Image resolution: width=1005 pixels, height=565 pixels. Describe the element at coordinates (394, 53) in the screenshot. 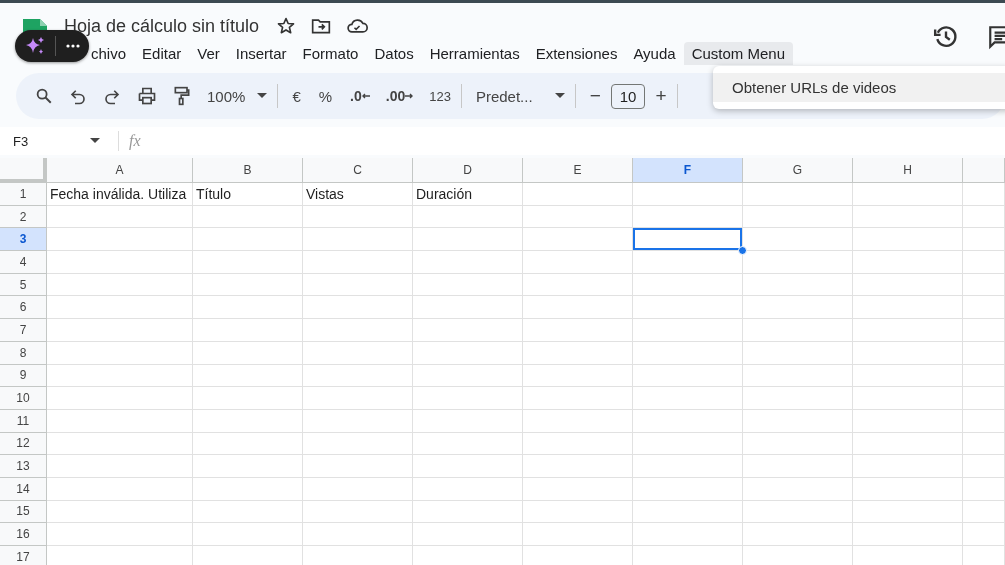

I see `menu-item: Datos` at that location.